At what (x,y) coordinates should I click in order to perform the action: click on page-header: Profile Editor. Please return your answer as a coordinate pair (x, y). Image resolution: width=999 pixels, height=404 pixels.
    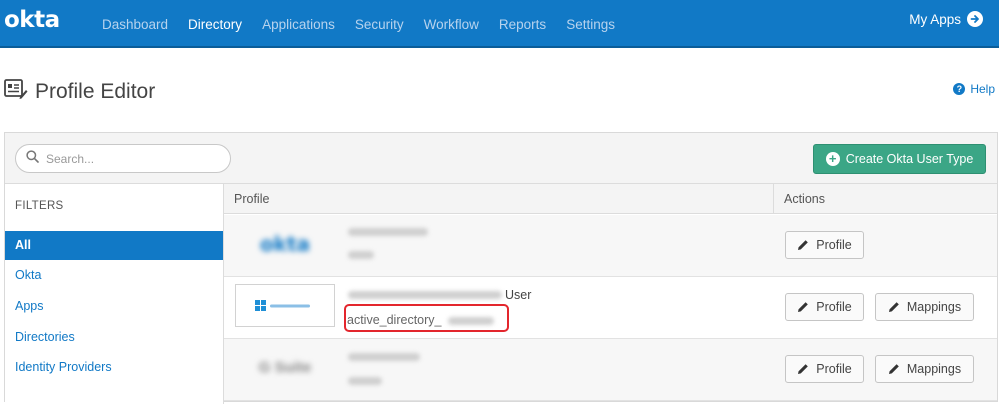
    Looking at the image, I should click on (79, 91).